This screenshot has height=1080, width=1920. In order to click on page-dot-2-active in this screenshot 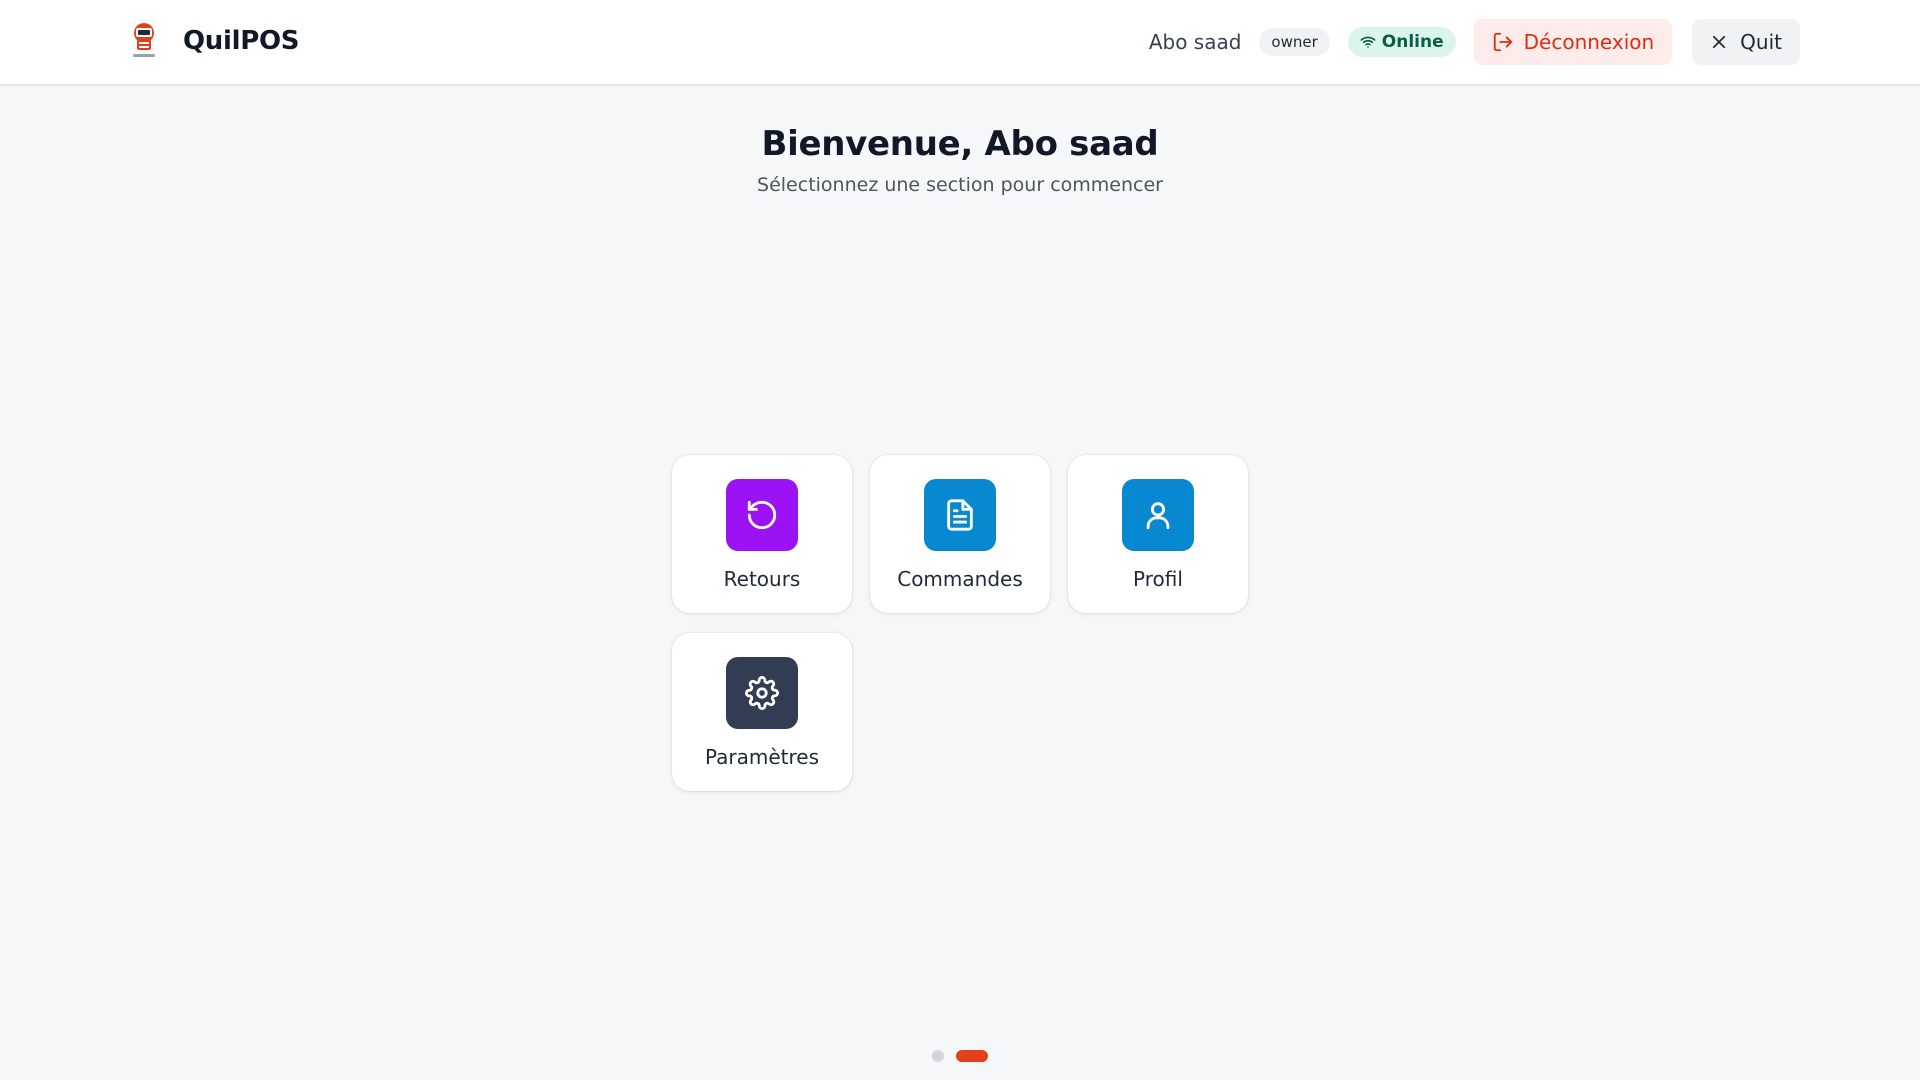, I will do `click(972, 1056)`.